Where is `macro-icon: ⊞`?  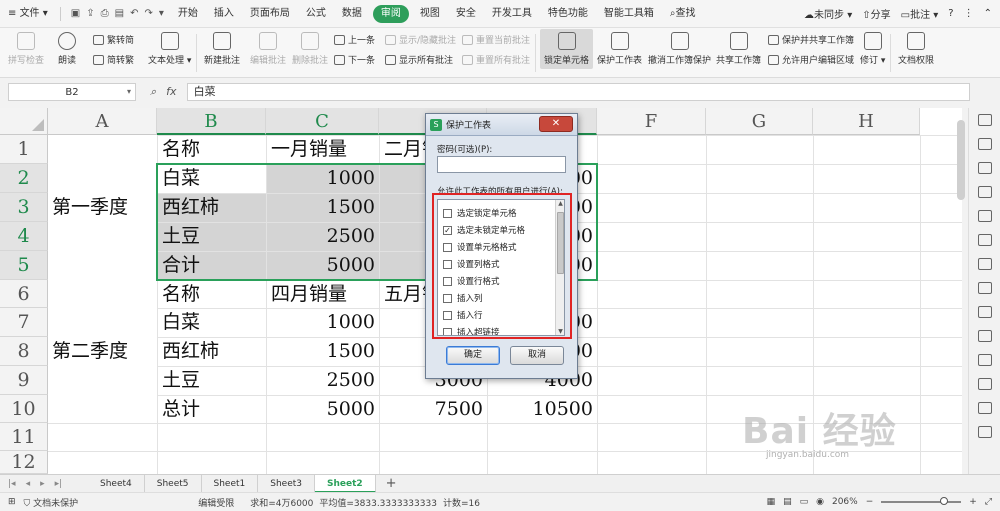 macro-icon: ⊞ is located at coordinates (12, 502).